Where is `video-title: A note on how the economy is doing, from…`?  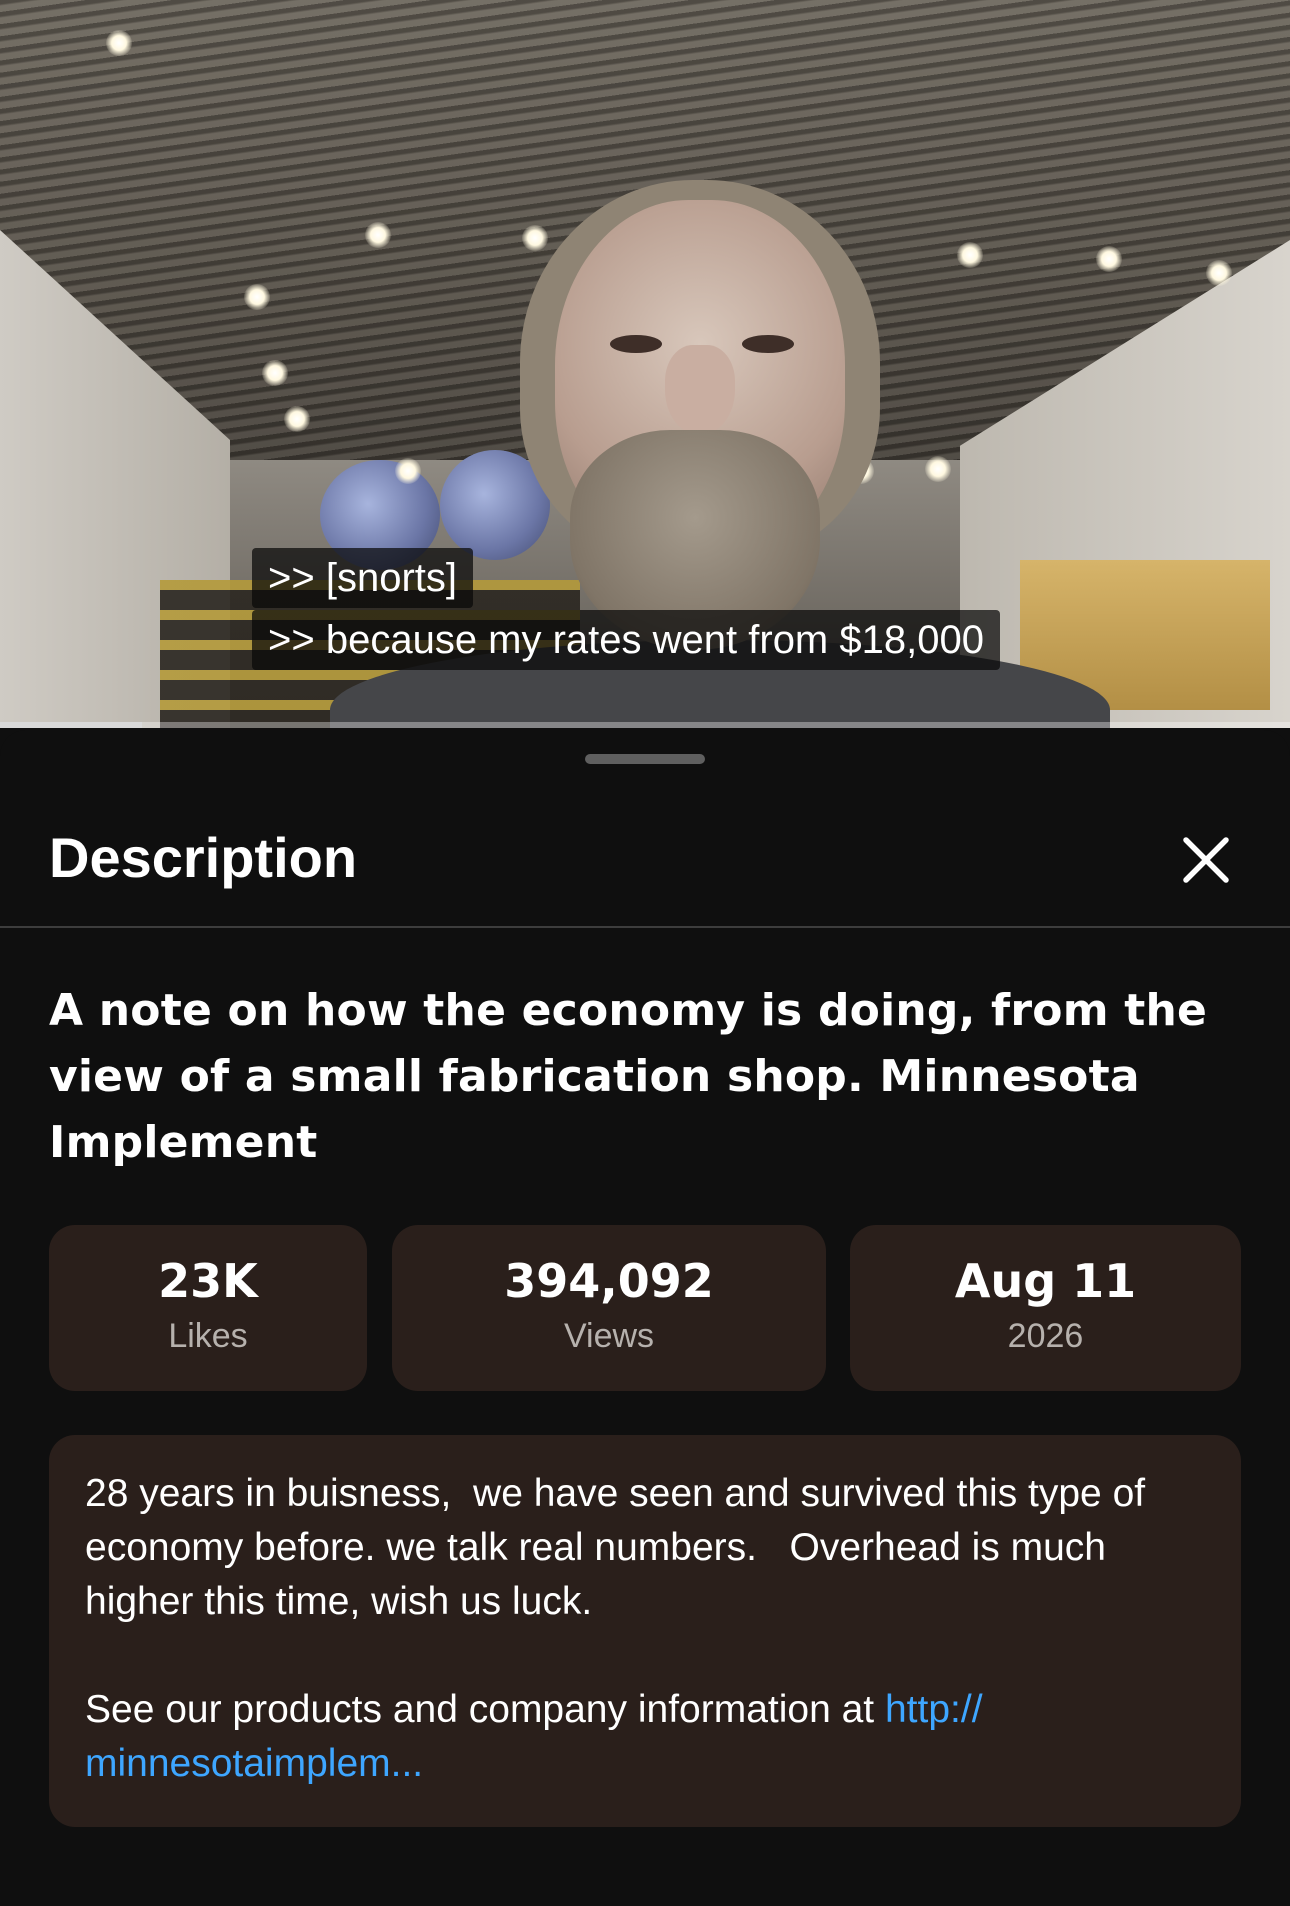 video-title: A note on how the economy is doing, from… is located at coordinates (628, 1076).